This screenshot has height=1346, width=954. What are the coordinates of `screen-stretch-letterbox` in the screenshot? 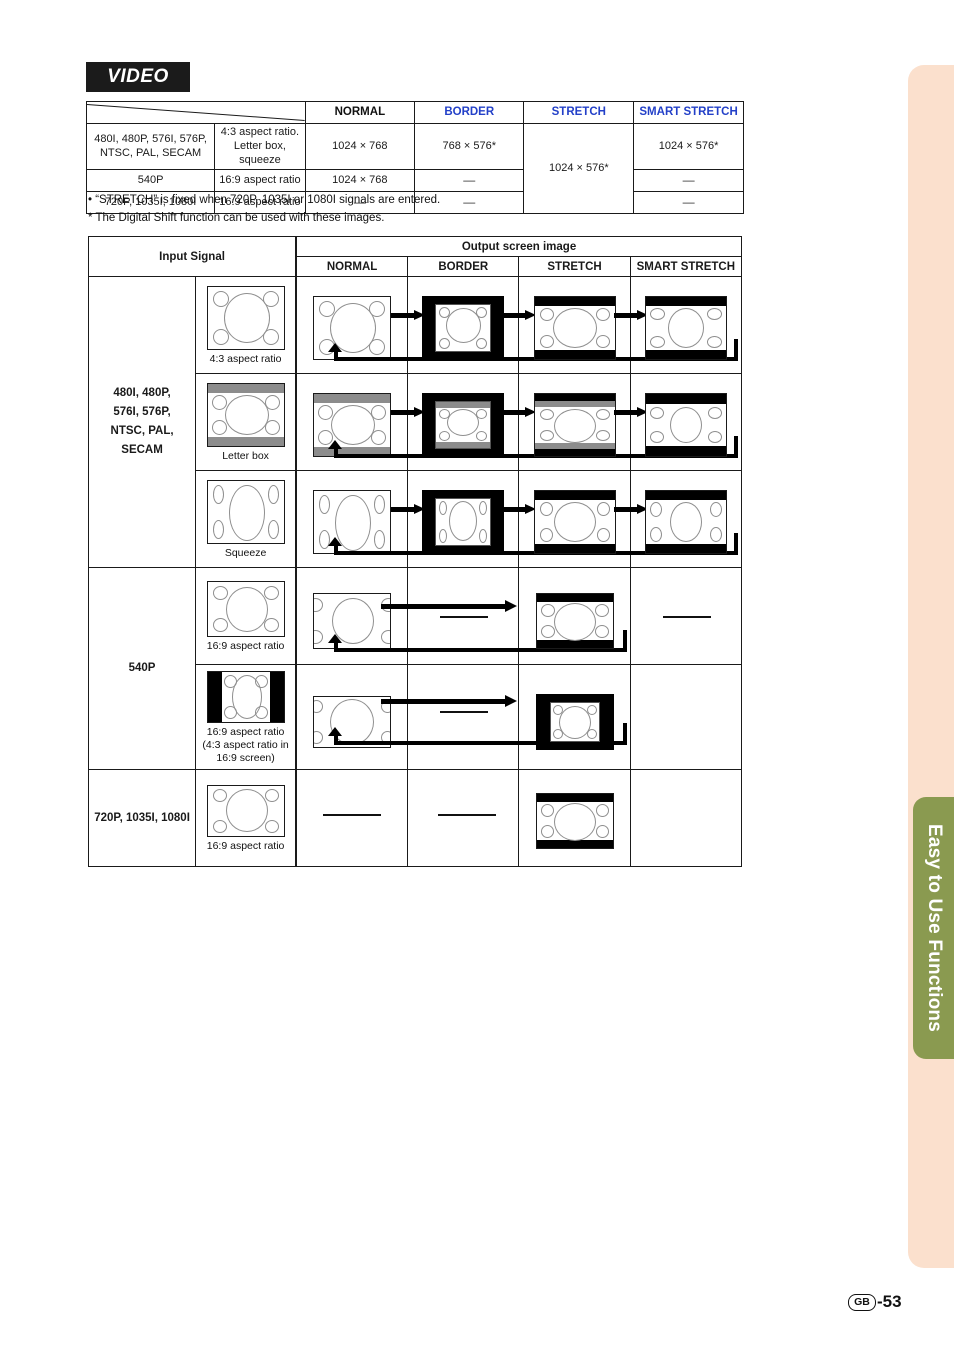 It's located at (574, 425).